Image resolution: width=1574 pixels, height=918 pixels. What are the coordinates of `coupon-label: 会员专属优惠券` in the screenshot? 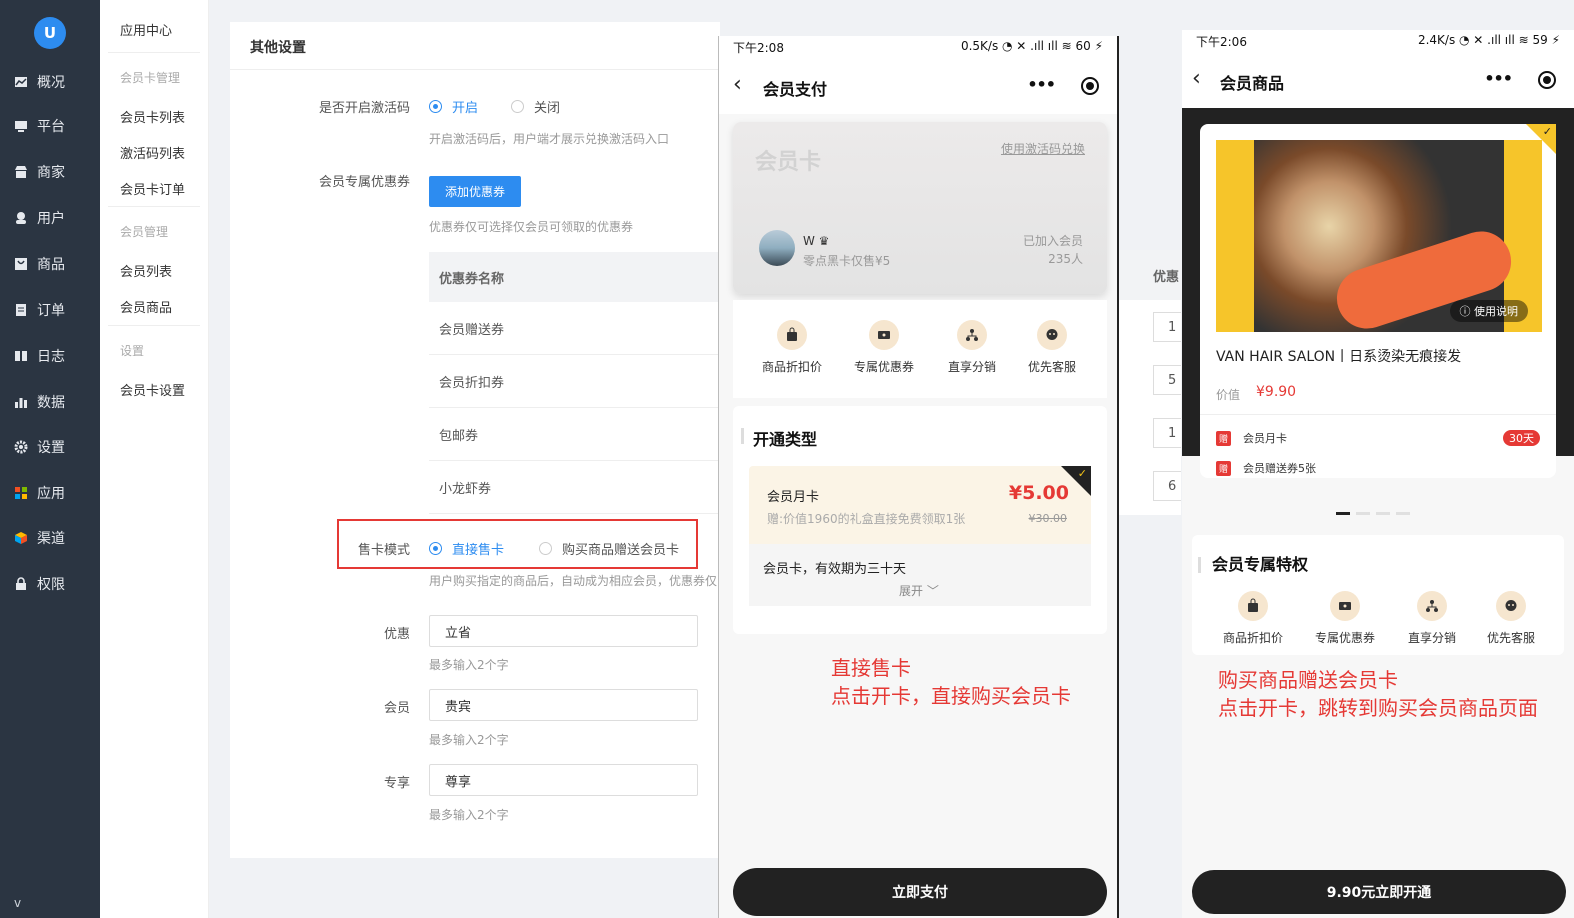 It's located at (364, 182).